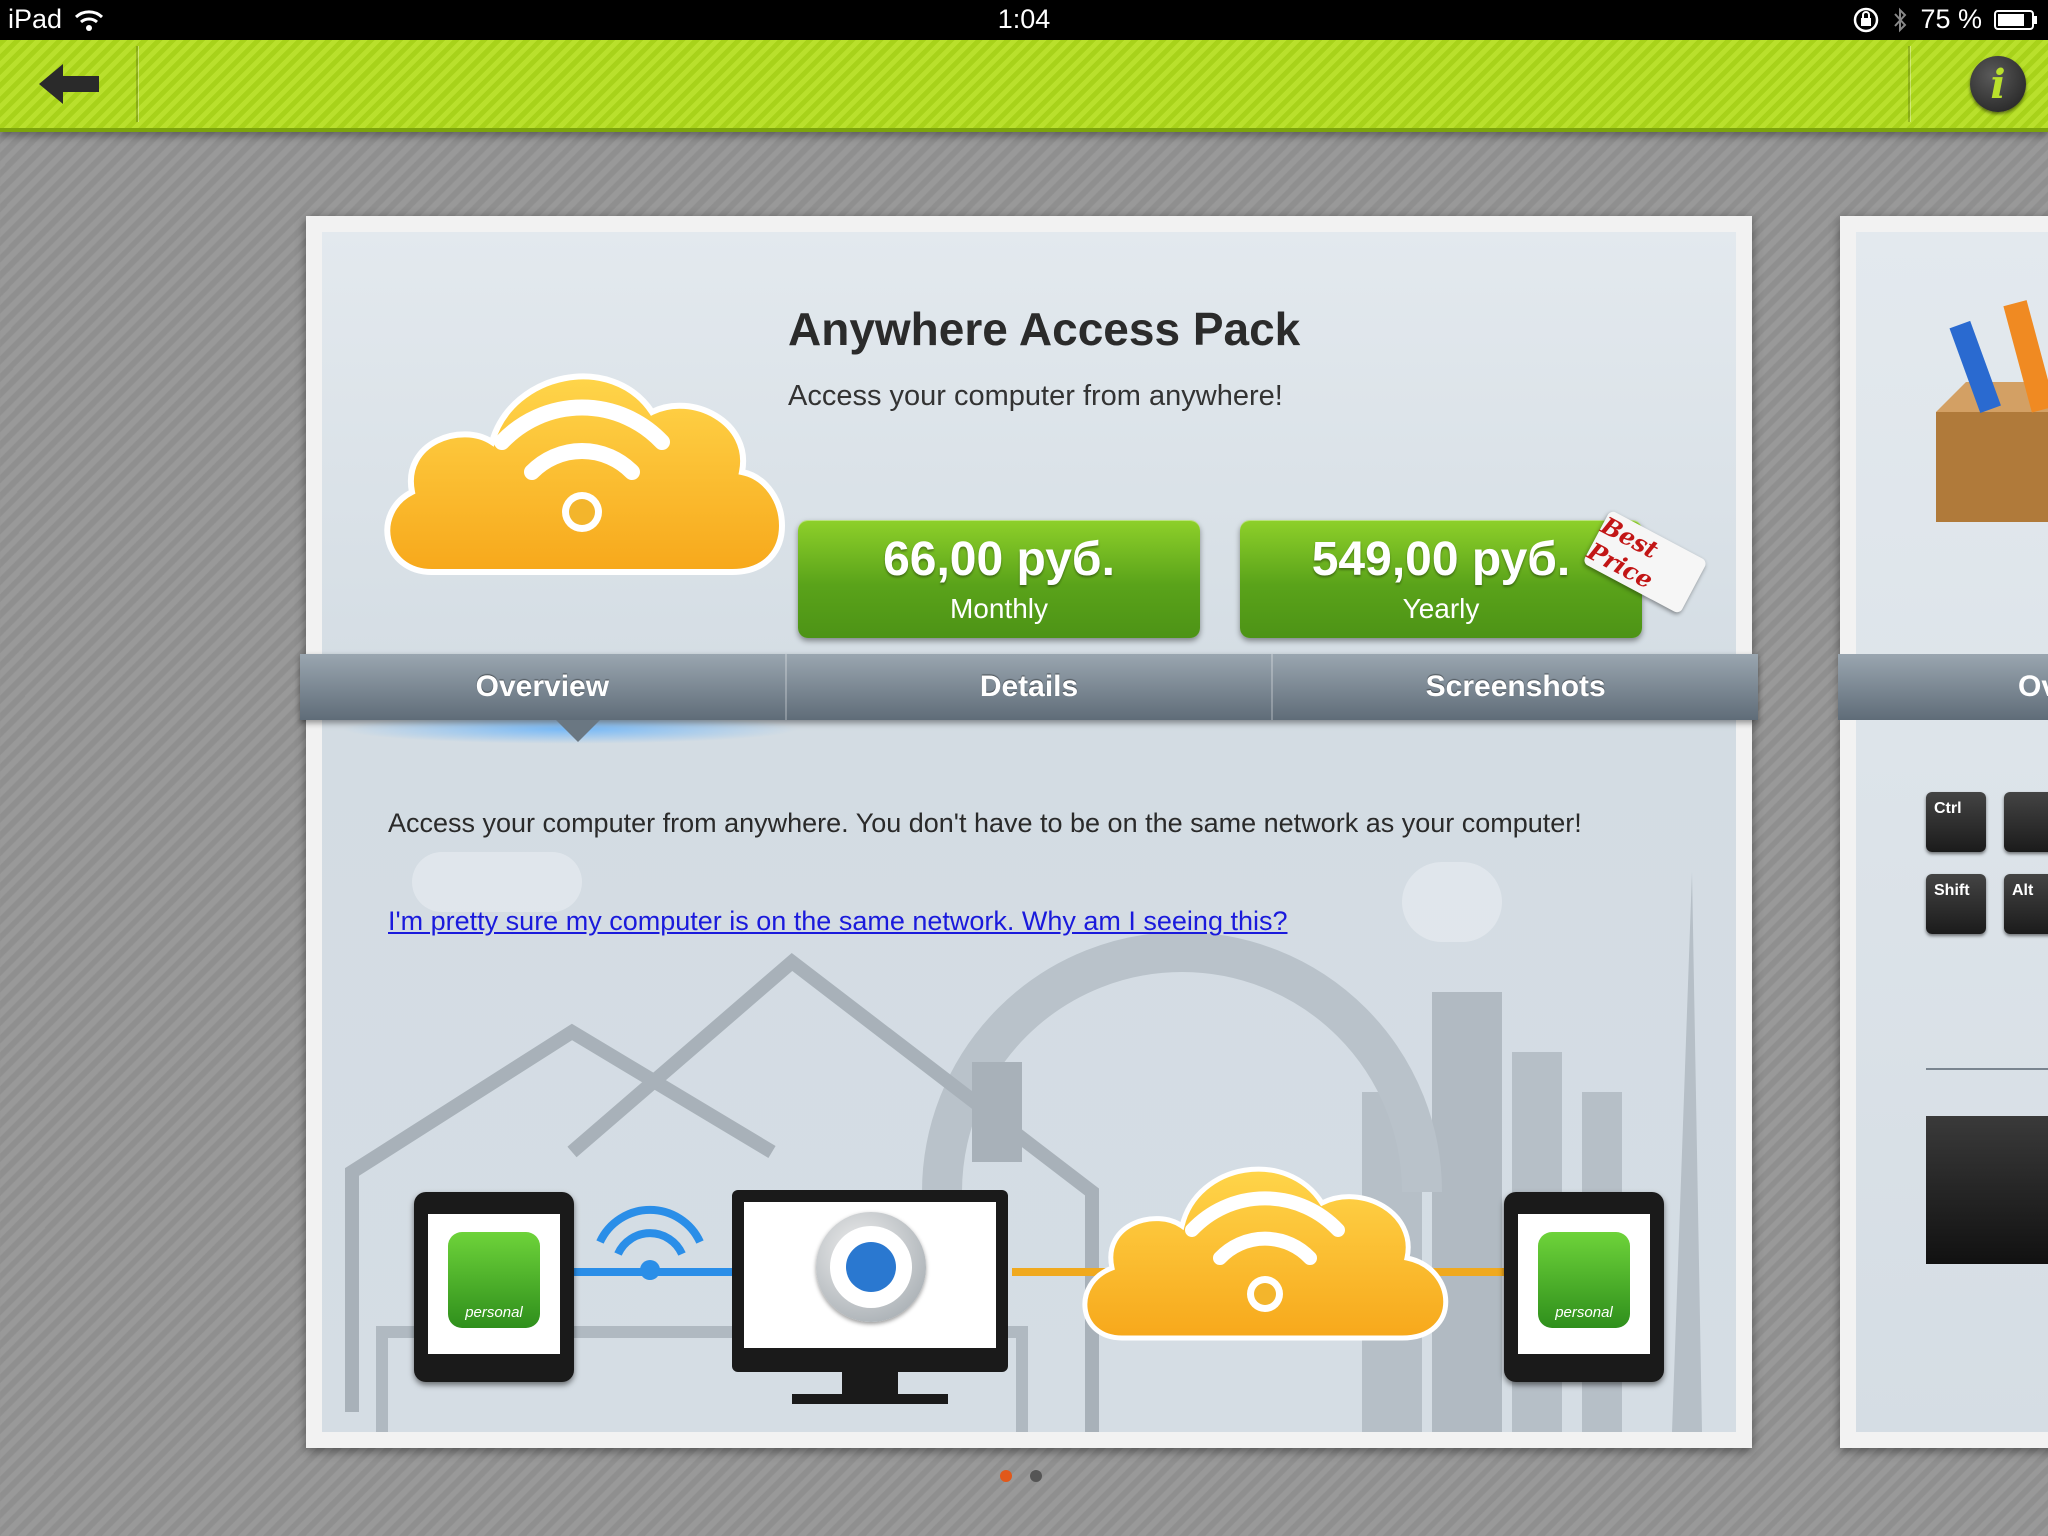 This screenshot has height=1536, width=2048. I want to click on key-splashtop, so click(2026, 822).